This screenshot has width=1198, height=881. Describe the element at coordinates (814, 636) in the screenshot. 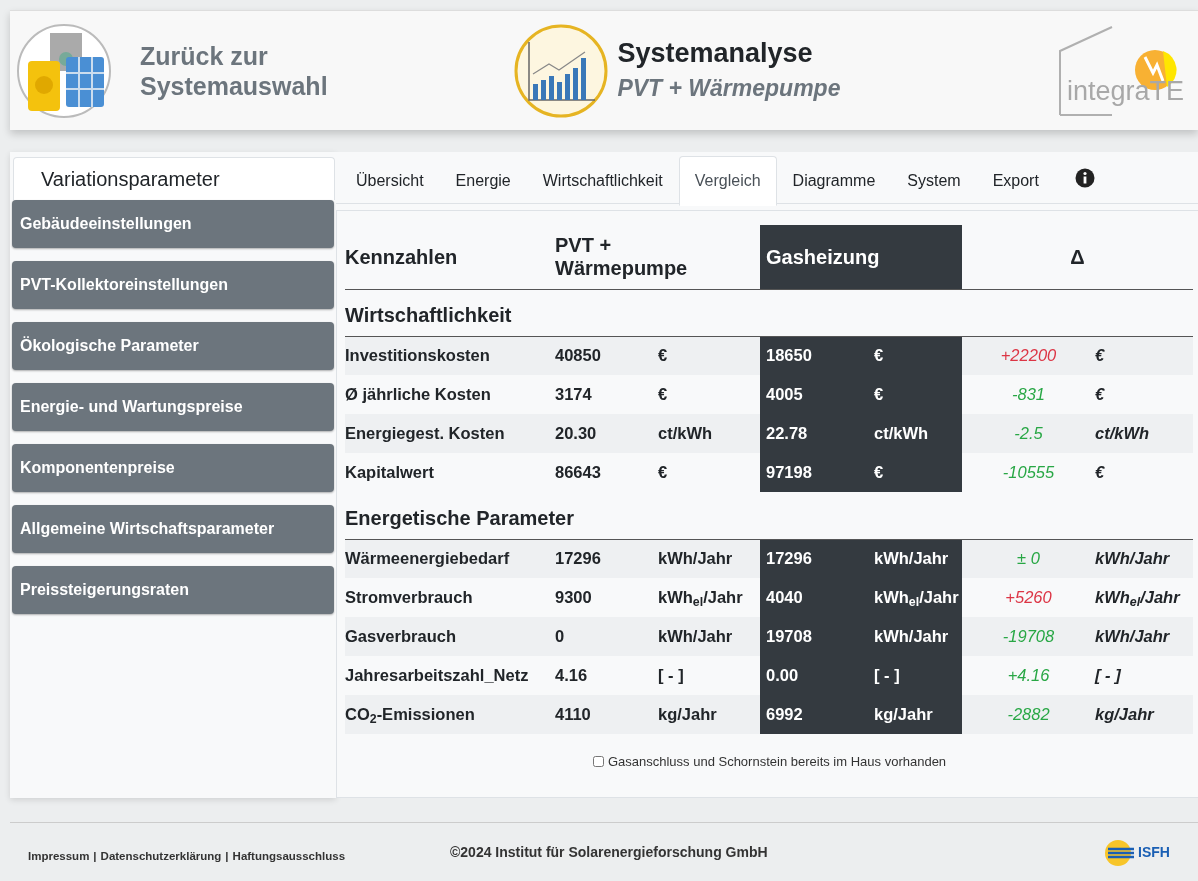

I see `table-cell: 19708` at that location.